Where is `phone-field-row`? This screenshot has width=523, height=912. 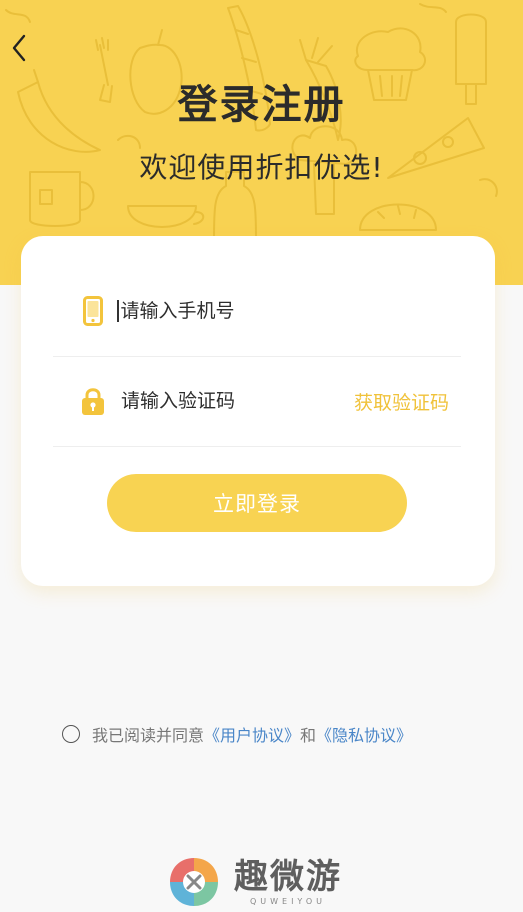
phone-field-row is located at coordinates (257, 311).